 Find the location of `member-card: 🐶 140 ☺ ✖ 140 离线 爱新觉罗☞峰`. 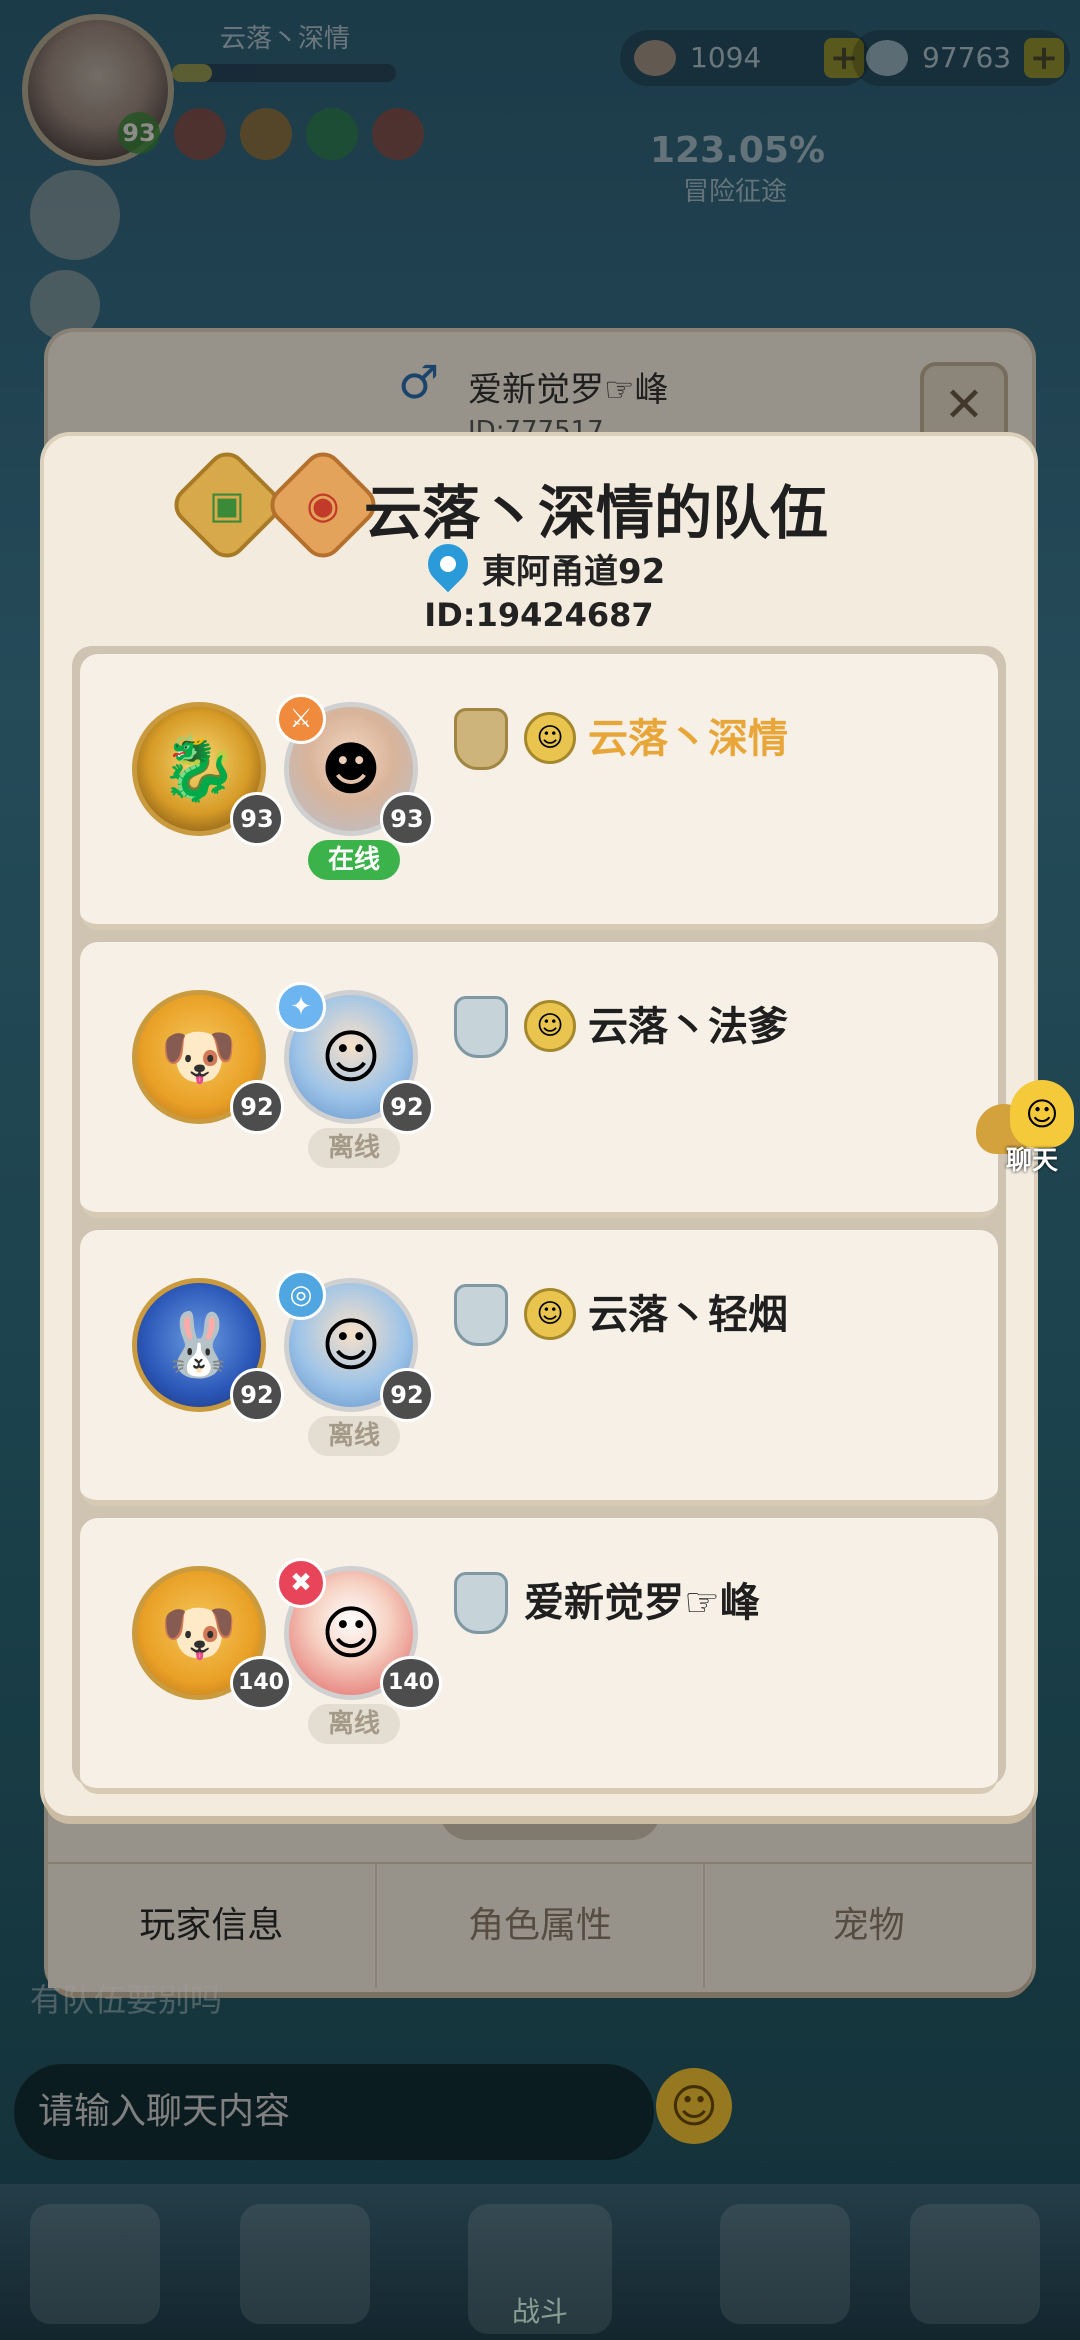

member-card: 🐶 140 ☺ ✖ 140 离线 爱新觉罗☞峰 is located at coordinates (539, 1656).